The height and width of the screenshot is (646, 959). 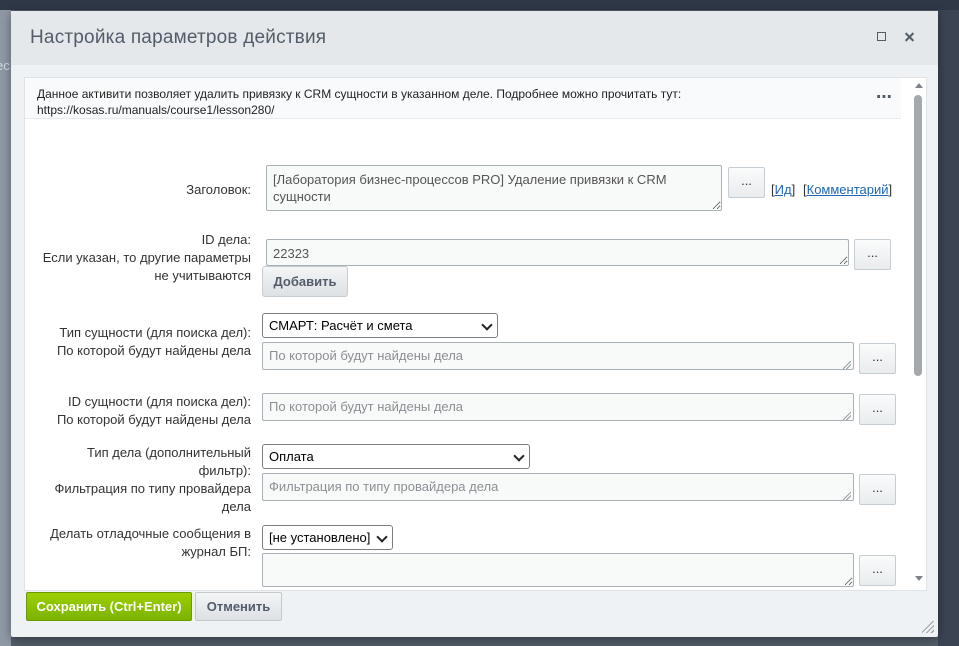 I want to click on background-peek-text: ec, so click(x=5, y=65).